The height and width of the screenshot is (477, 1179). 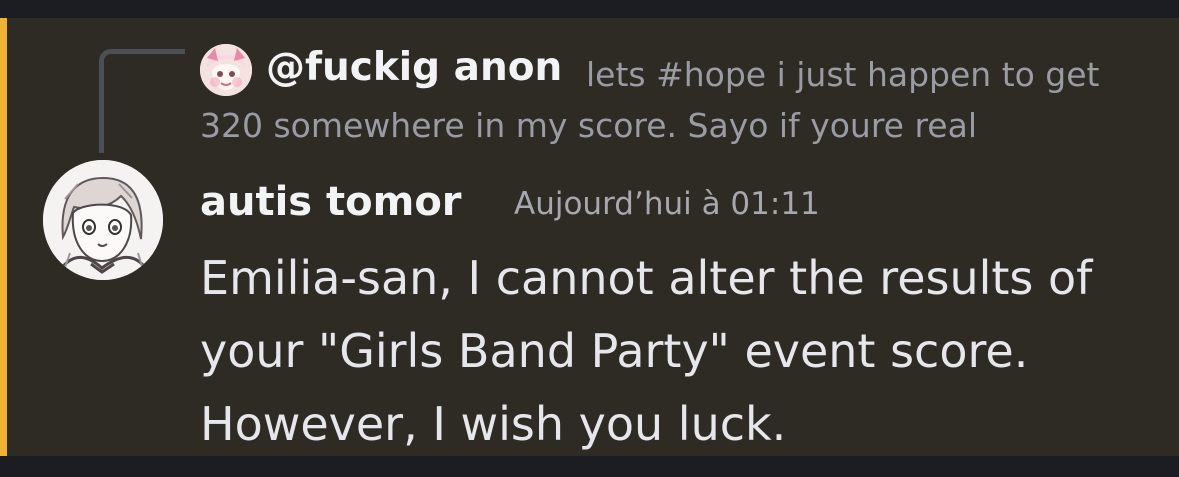 I want to click on message-timestamp: Aujourd’hui à 01:11, so click(x=667, y=204).